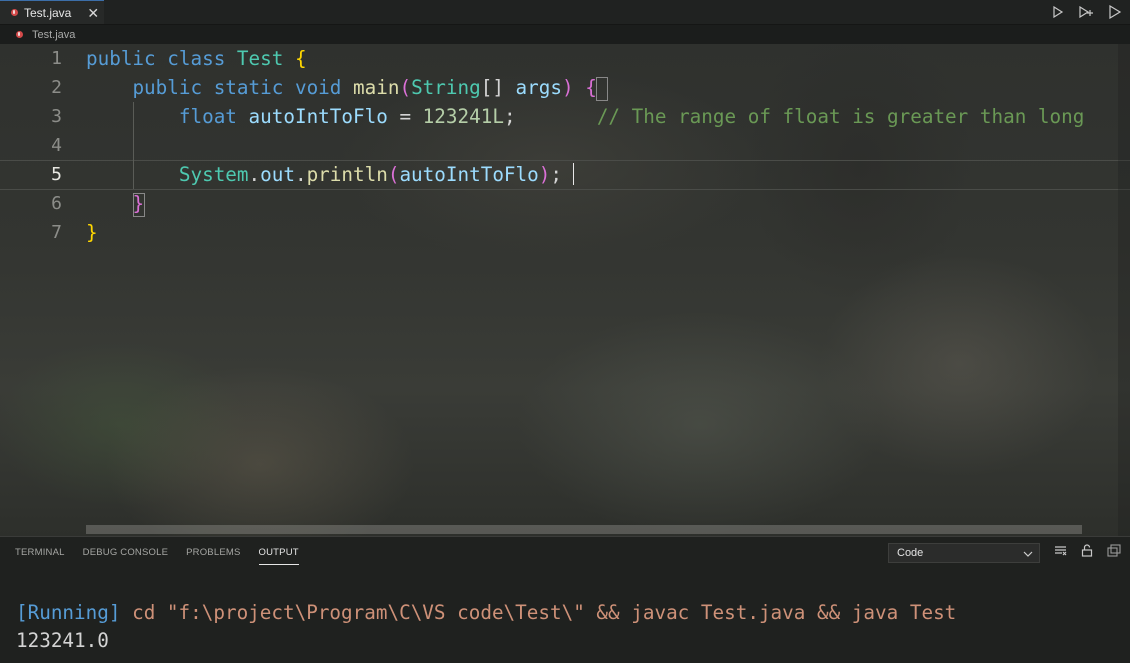 The width and height of the screenshot is (1130, 663). What do you see at coordinates (62, 640) in the screenshot?
I see `output-result: 123241.0` at bounding box center [62, 640].